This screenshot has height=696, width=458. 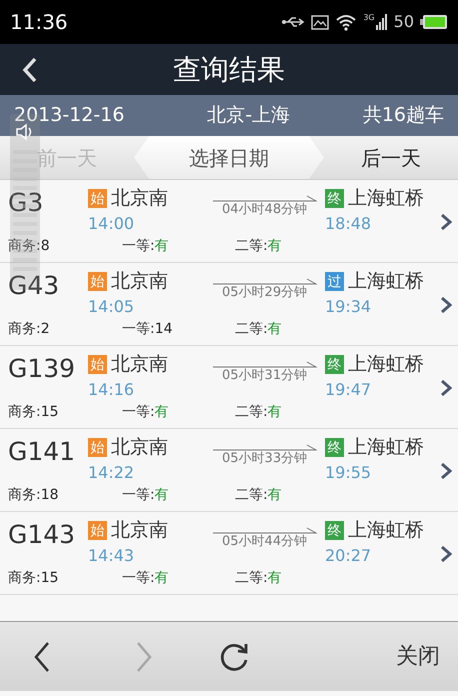 I want to click on arrival-time: 20:27, so click(x=348, y=556).